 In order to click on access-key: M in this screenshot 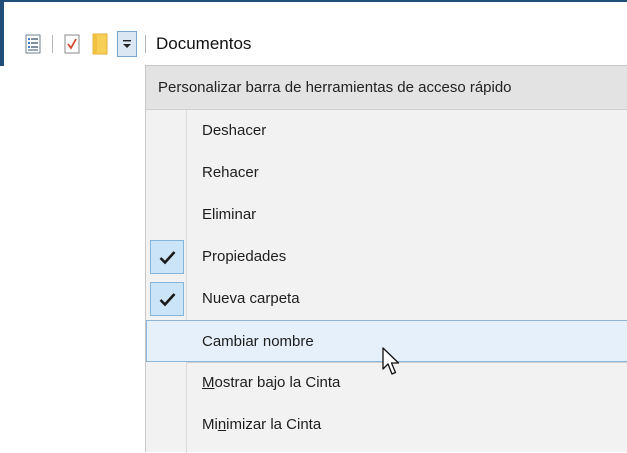, I will do `click(208, 382)`.